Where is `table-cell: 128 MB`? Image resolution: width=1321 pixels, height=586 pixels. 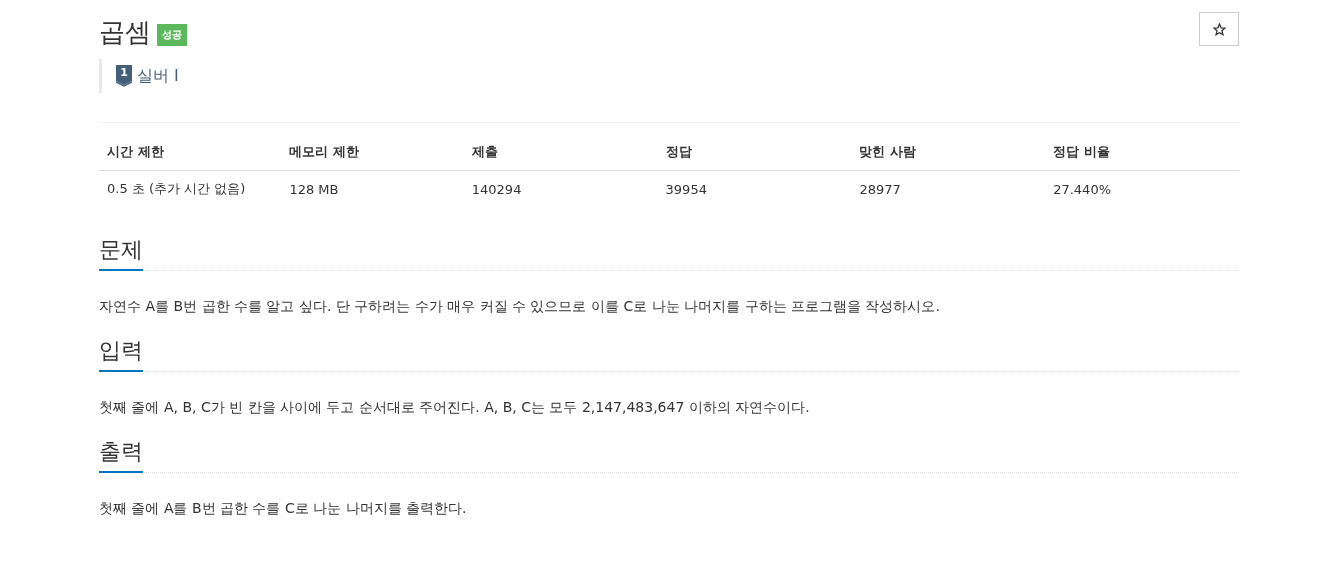
table-cell: 128 MB is located at coordinates (372, 188).